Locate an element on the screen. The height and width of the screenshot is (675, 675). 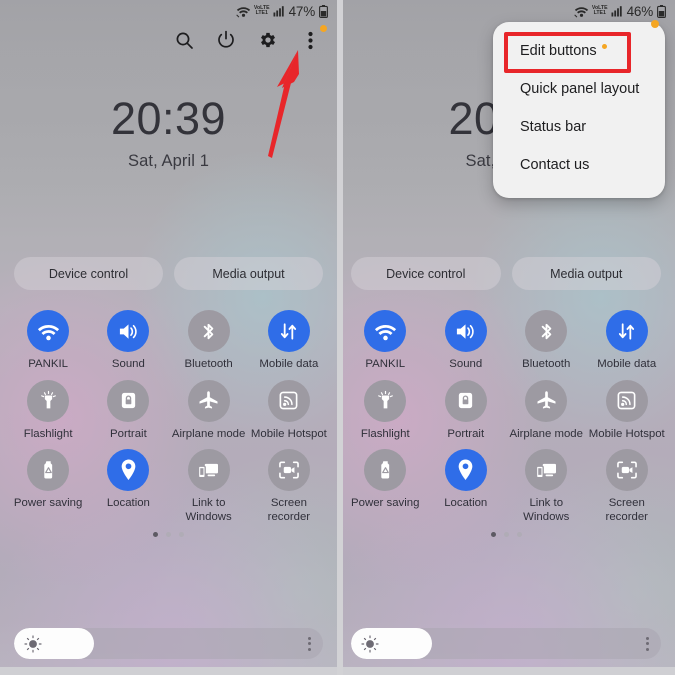
quick-panel-toolbar is located at coordinates (168, 40).